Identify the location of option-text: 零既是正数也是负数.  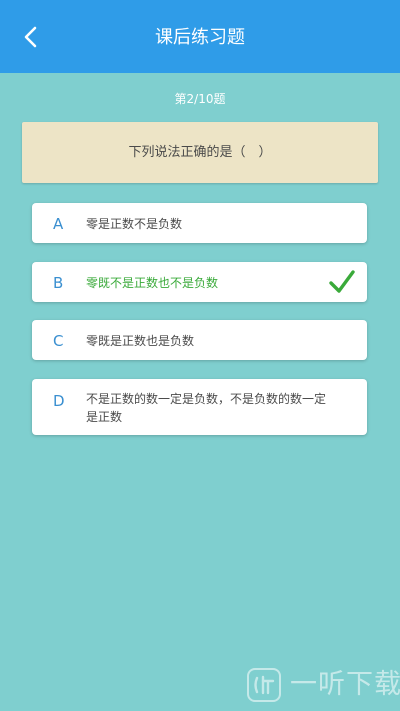
(140, 341).